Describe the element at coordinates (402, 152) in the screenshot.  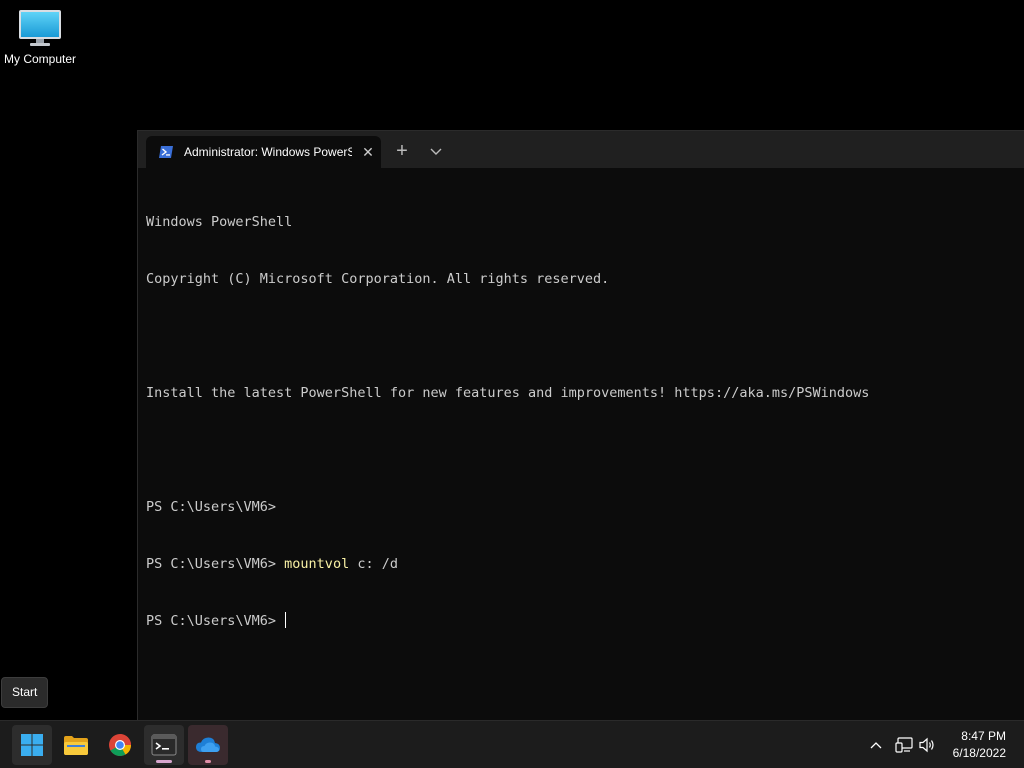
I see `new-tab-button: +` at that location.